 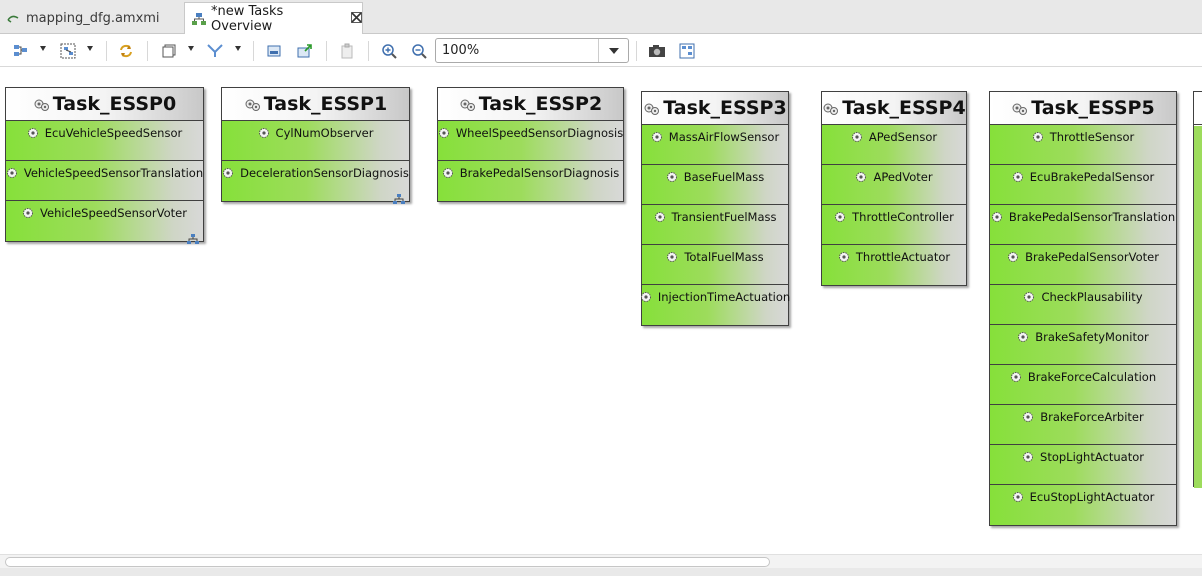 I want to click on runnable-row: EcuVehicleSpeedSensor, so click(x=104, y=141).